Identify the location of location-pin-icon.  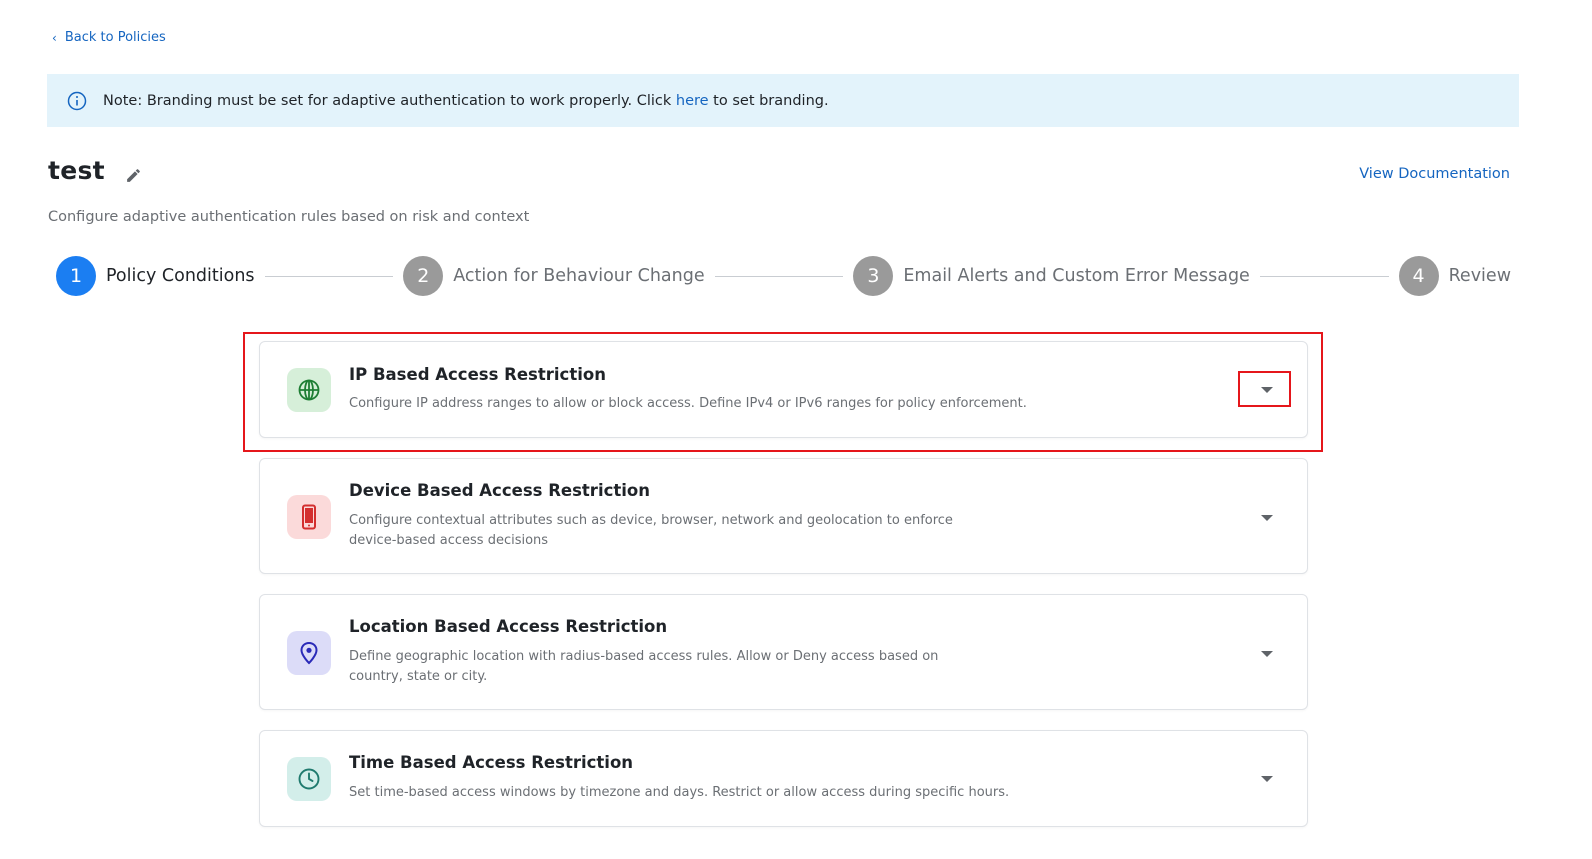
(309, 653).